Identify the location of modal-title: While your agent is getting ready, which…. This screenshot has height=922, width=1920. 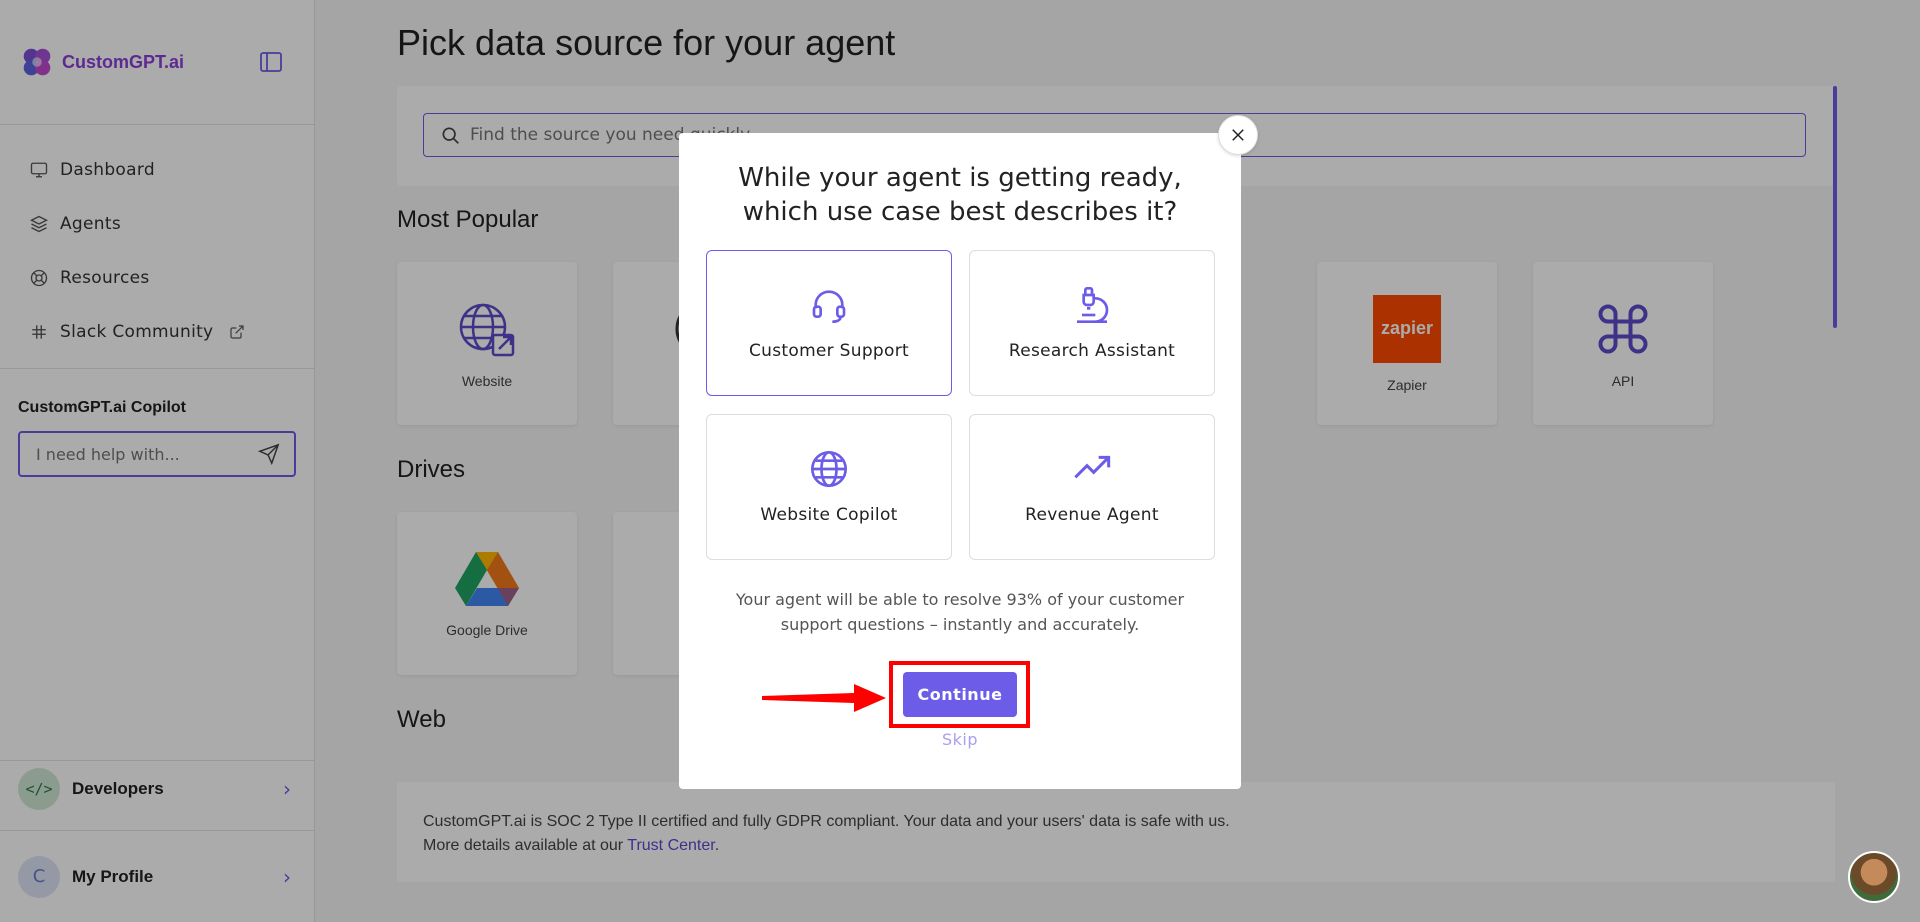
(960, 195).